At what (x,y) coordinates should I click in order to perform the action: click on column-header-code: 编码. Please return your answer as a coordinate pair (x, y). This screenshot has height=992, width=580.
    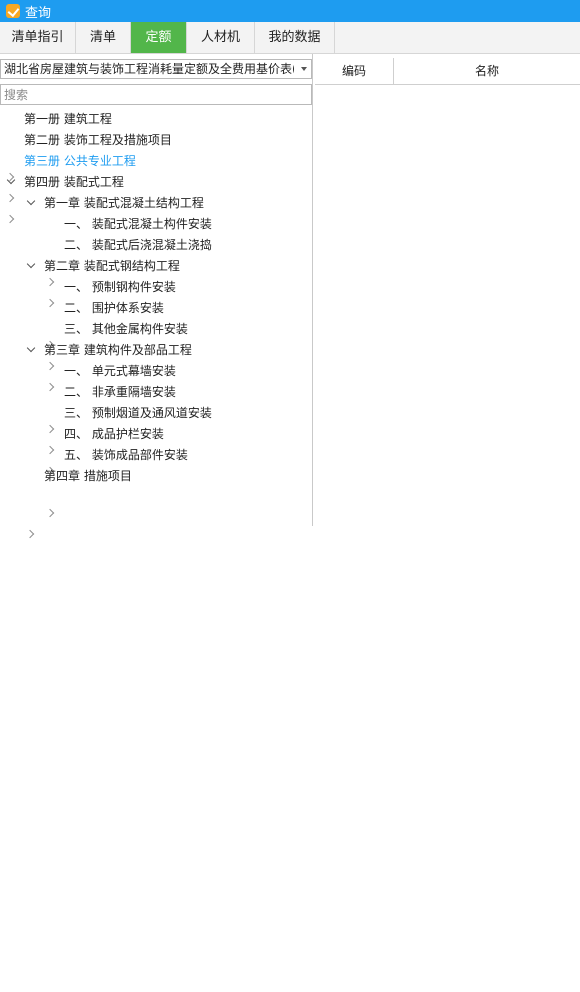
    Looking at the image, I should click on (354, 71).